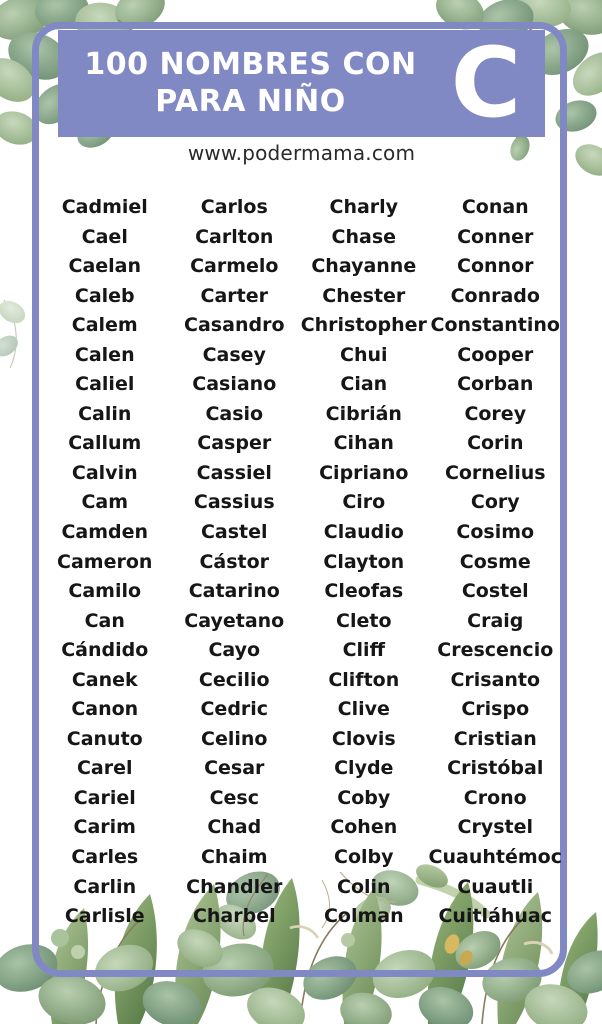  What do you see at coordinates (364, 384) in the screenshot?
I see `name-item: Cian` at bounding box center [364, 384].